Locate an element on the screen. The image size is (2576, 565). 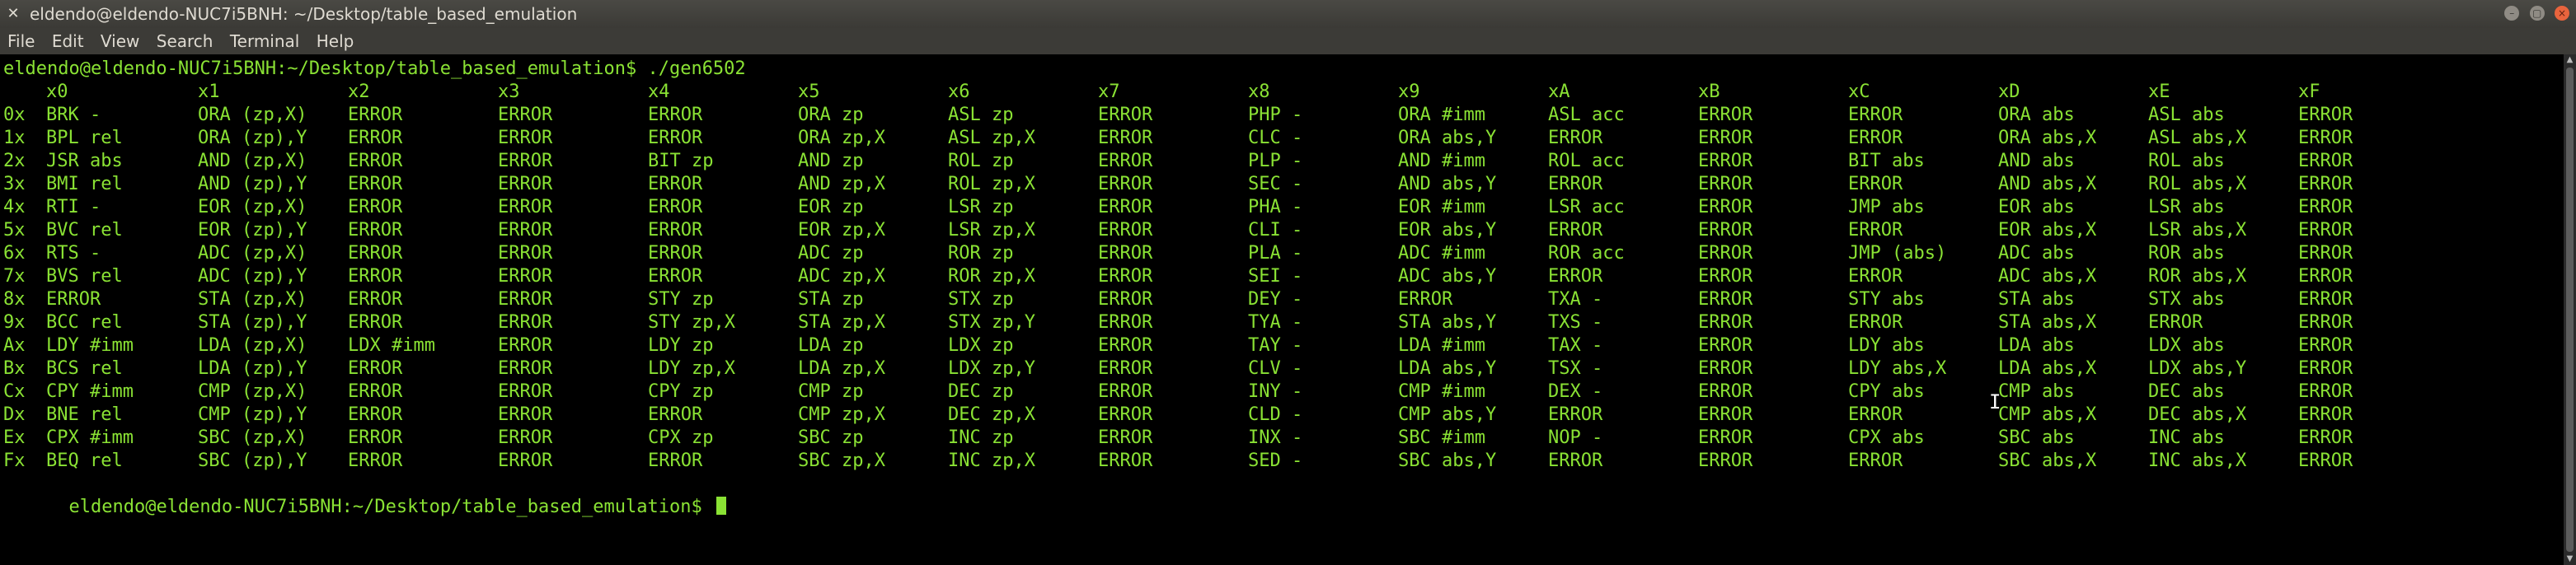
table-cell: EOR zp,X is located at coordinates (842, 230).